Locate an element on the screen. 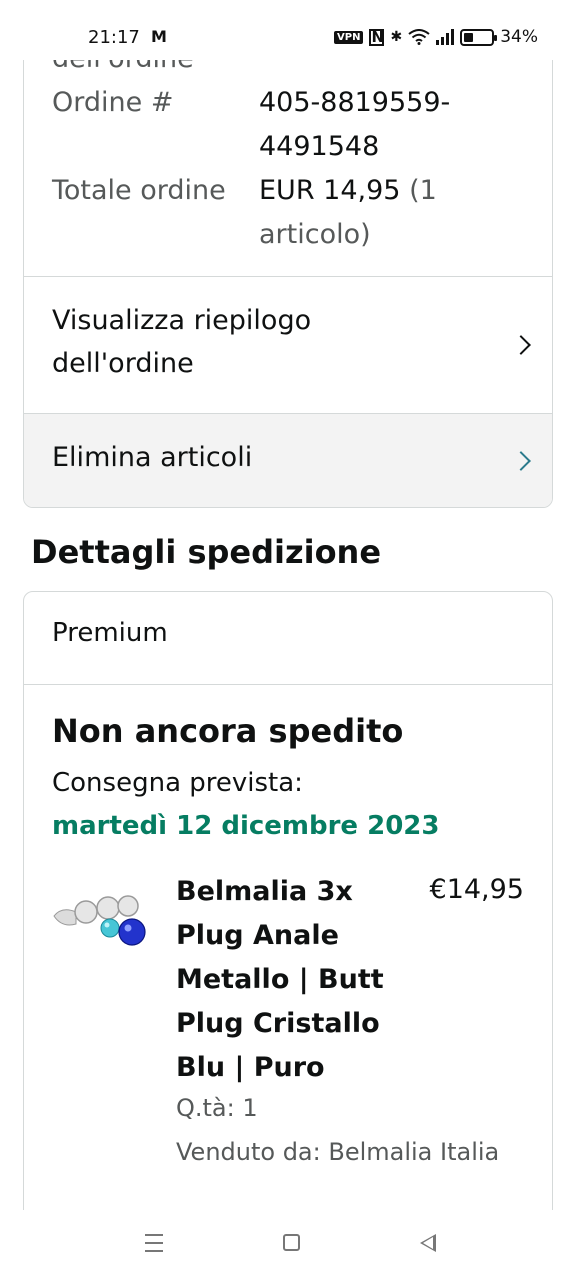 This screenshot has height=1280, width=576. nfc-icon: N is located at coordinates (377, 36).